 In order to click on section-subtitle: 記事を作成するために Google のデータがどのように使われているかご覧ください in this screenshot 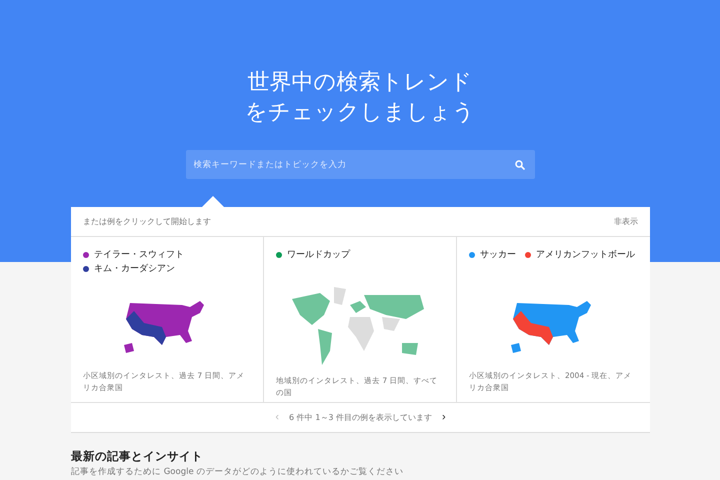, I will do `click(237, 472)`.